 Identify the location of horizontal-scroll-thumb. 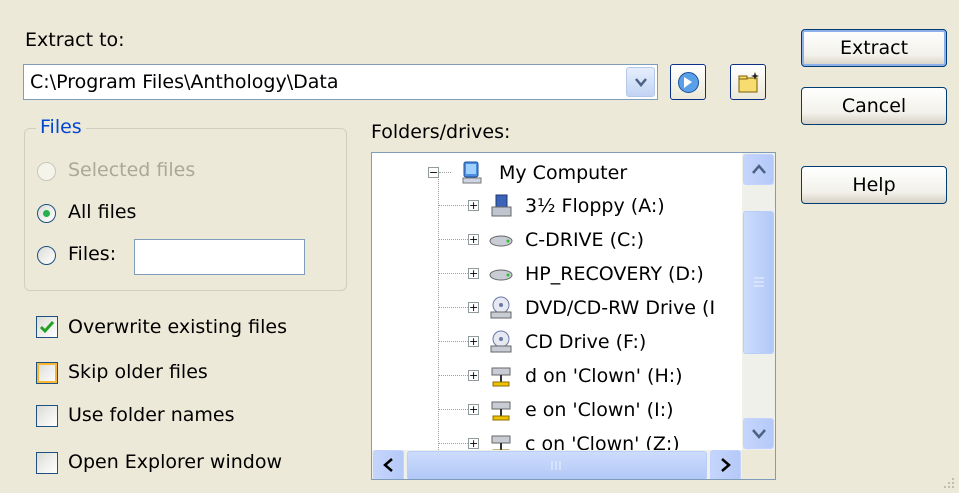
(557, 465).